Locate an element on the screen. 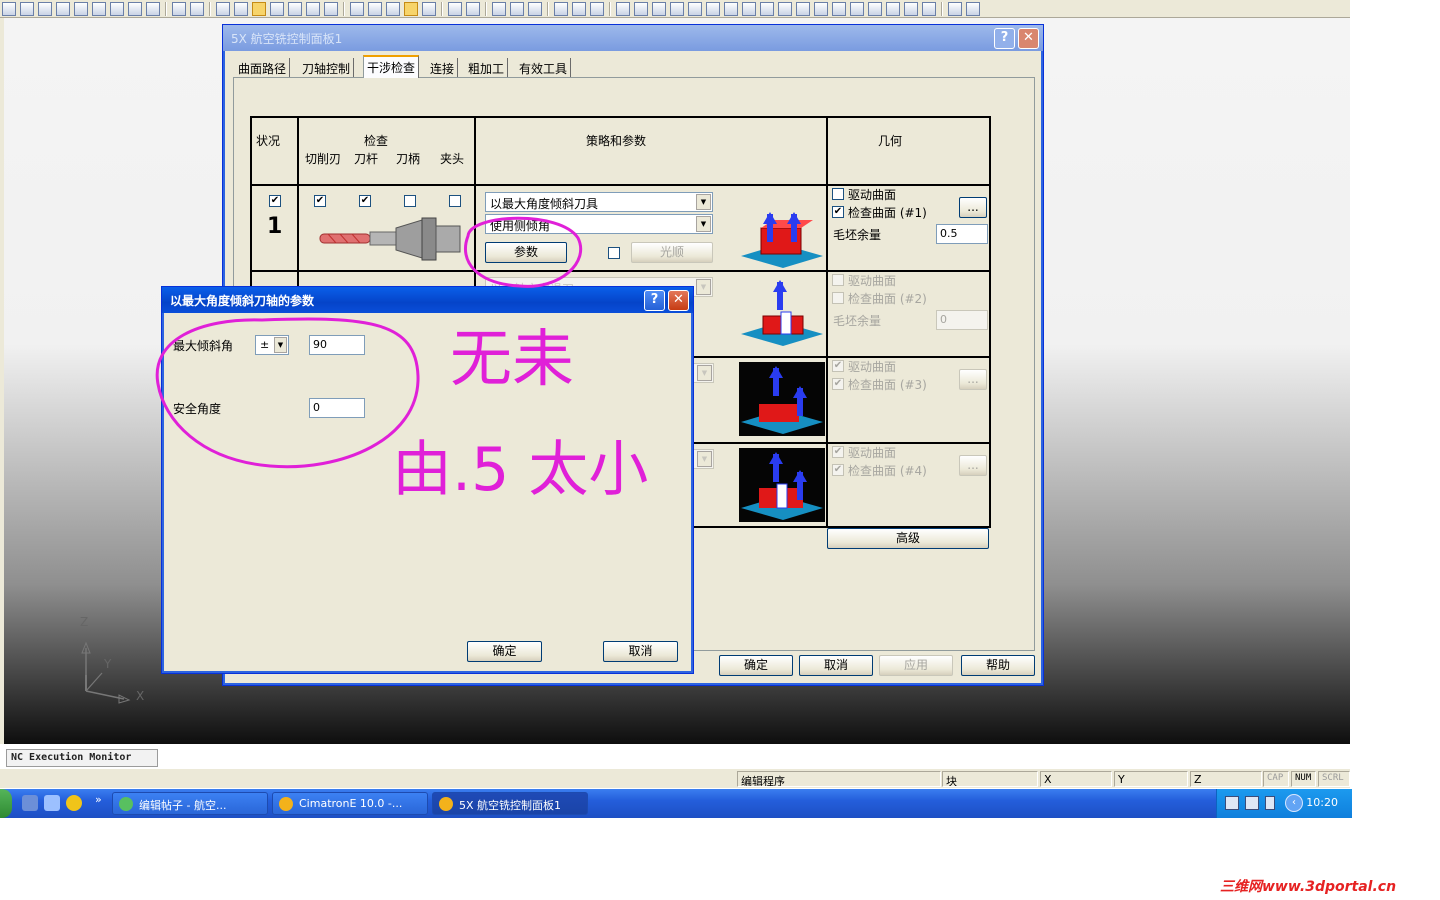 This screenshot has height=900, width=1440. row3-check-surface-checkbox: ✔ is located at coordinates (838, 384).